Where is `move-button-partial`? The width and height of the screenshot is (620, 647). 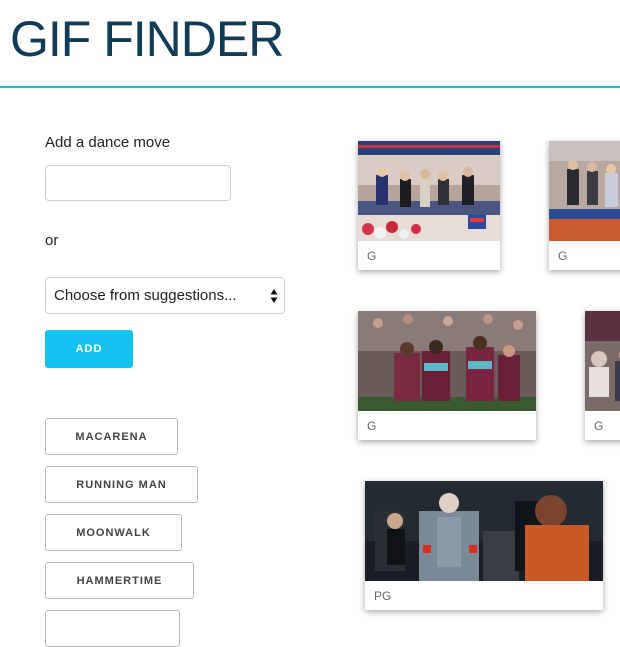
move-button-partial is located at coordinates (112, 628).